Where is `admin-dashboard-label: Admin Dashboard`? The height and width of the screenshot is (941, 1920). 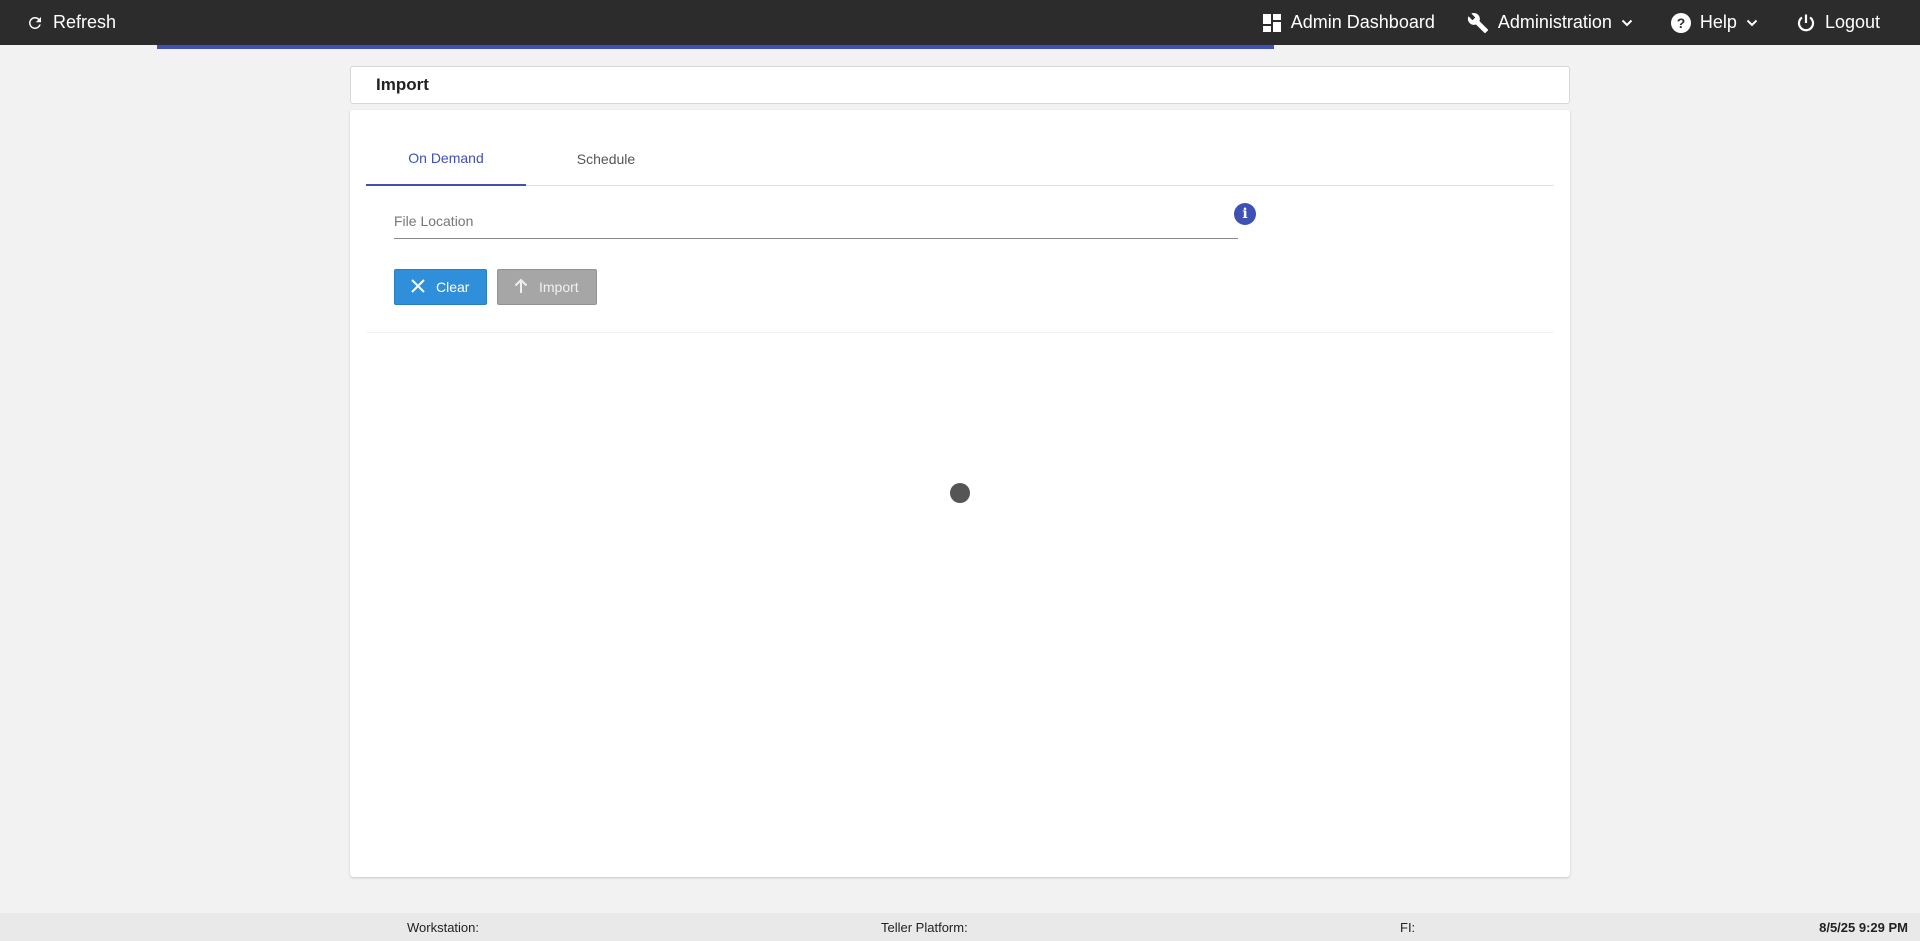
admin-dashboard-label: Admin Dashboard is located at coordinates (1362, 22).